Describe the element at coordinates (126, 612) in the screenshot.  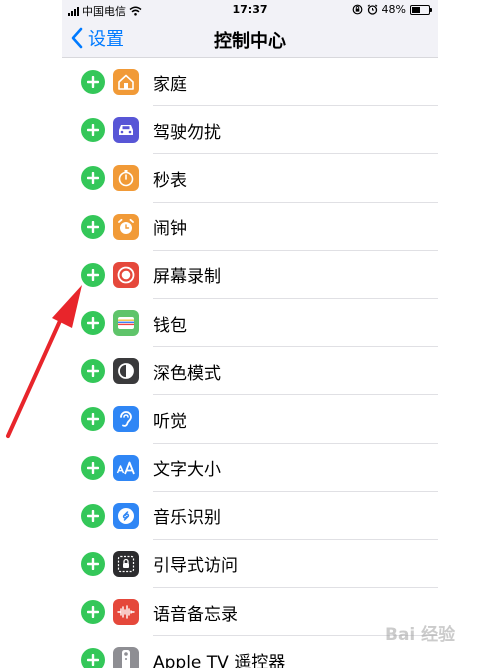
I see `voice-memo-icon` at that location.